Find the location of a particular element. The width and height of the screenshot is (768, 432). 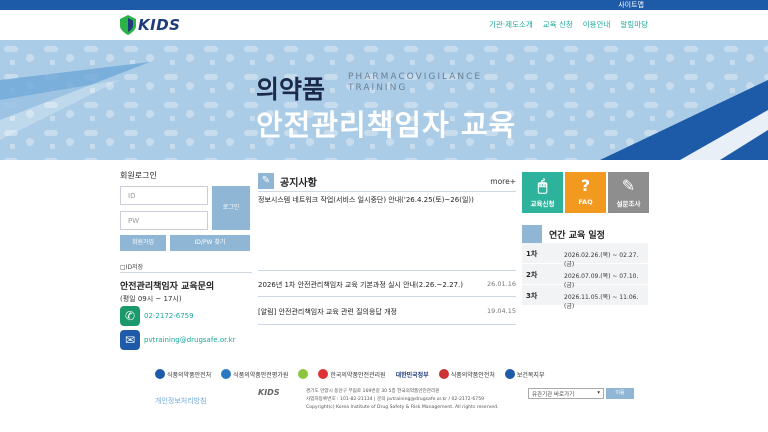

notice-item: [알림] 안전관리책임자 교육 관련 질의응답 개정 19.04.15 is located at coordinates (387, 312).